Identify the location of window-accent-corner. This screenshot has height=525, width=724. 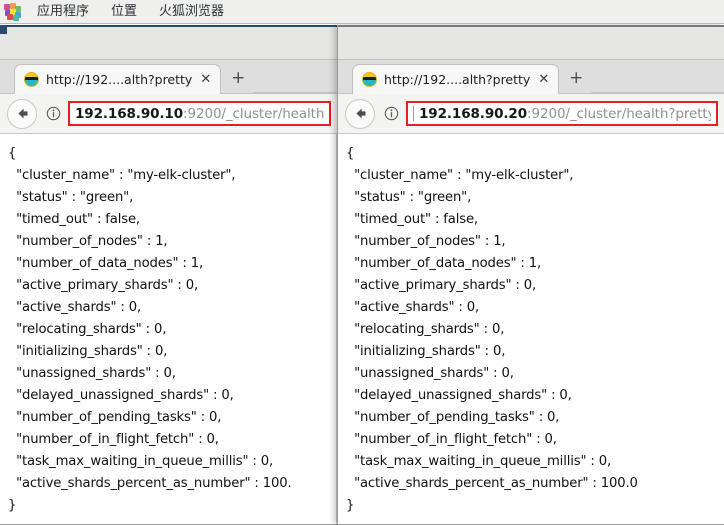
(3, 30).